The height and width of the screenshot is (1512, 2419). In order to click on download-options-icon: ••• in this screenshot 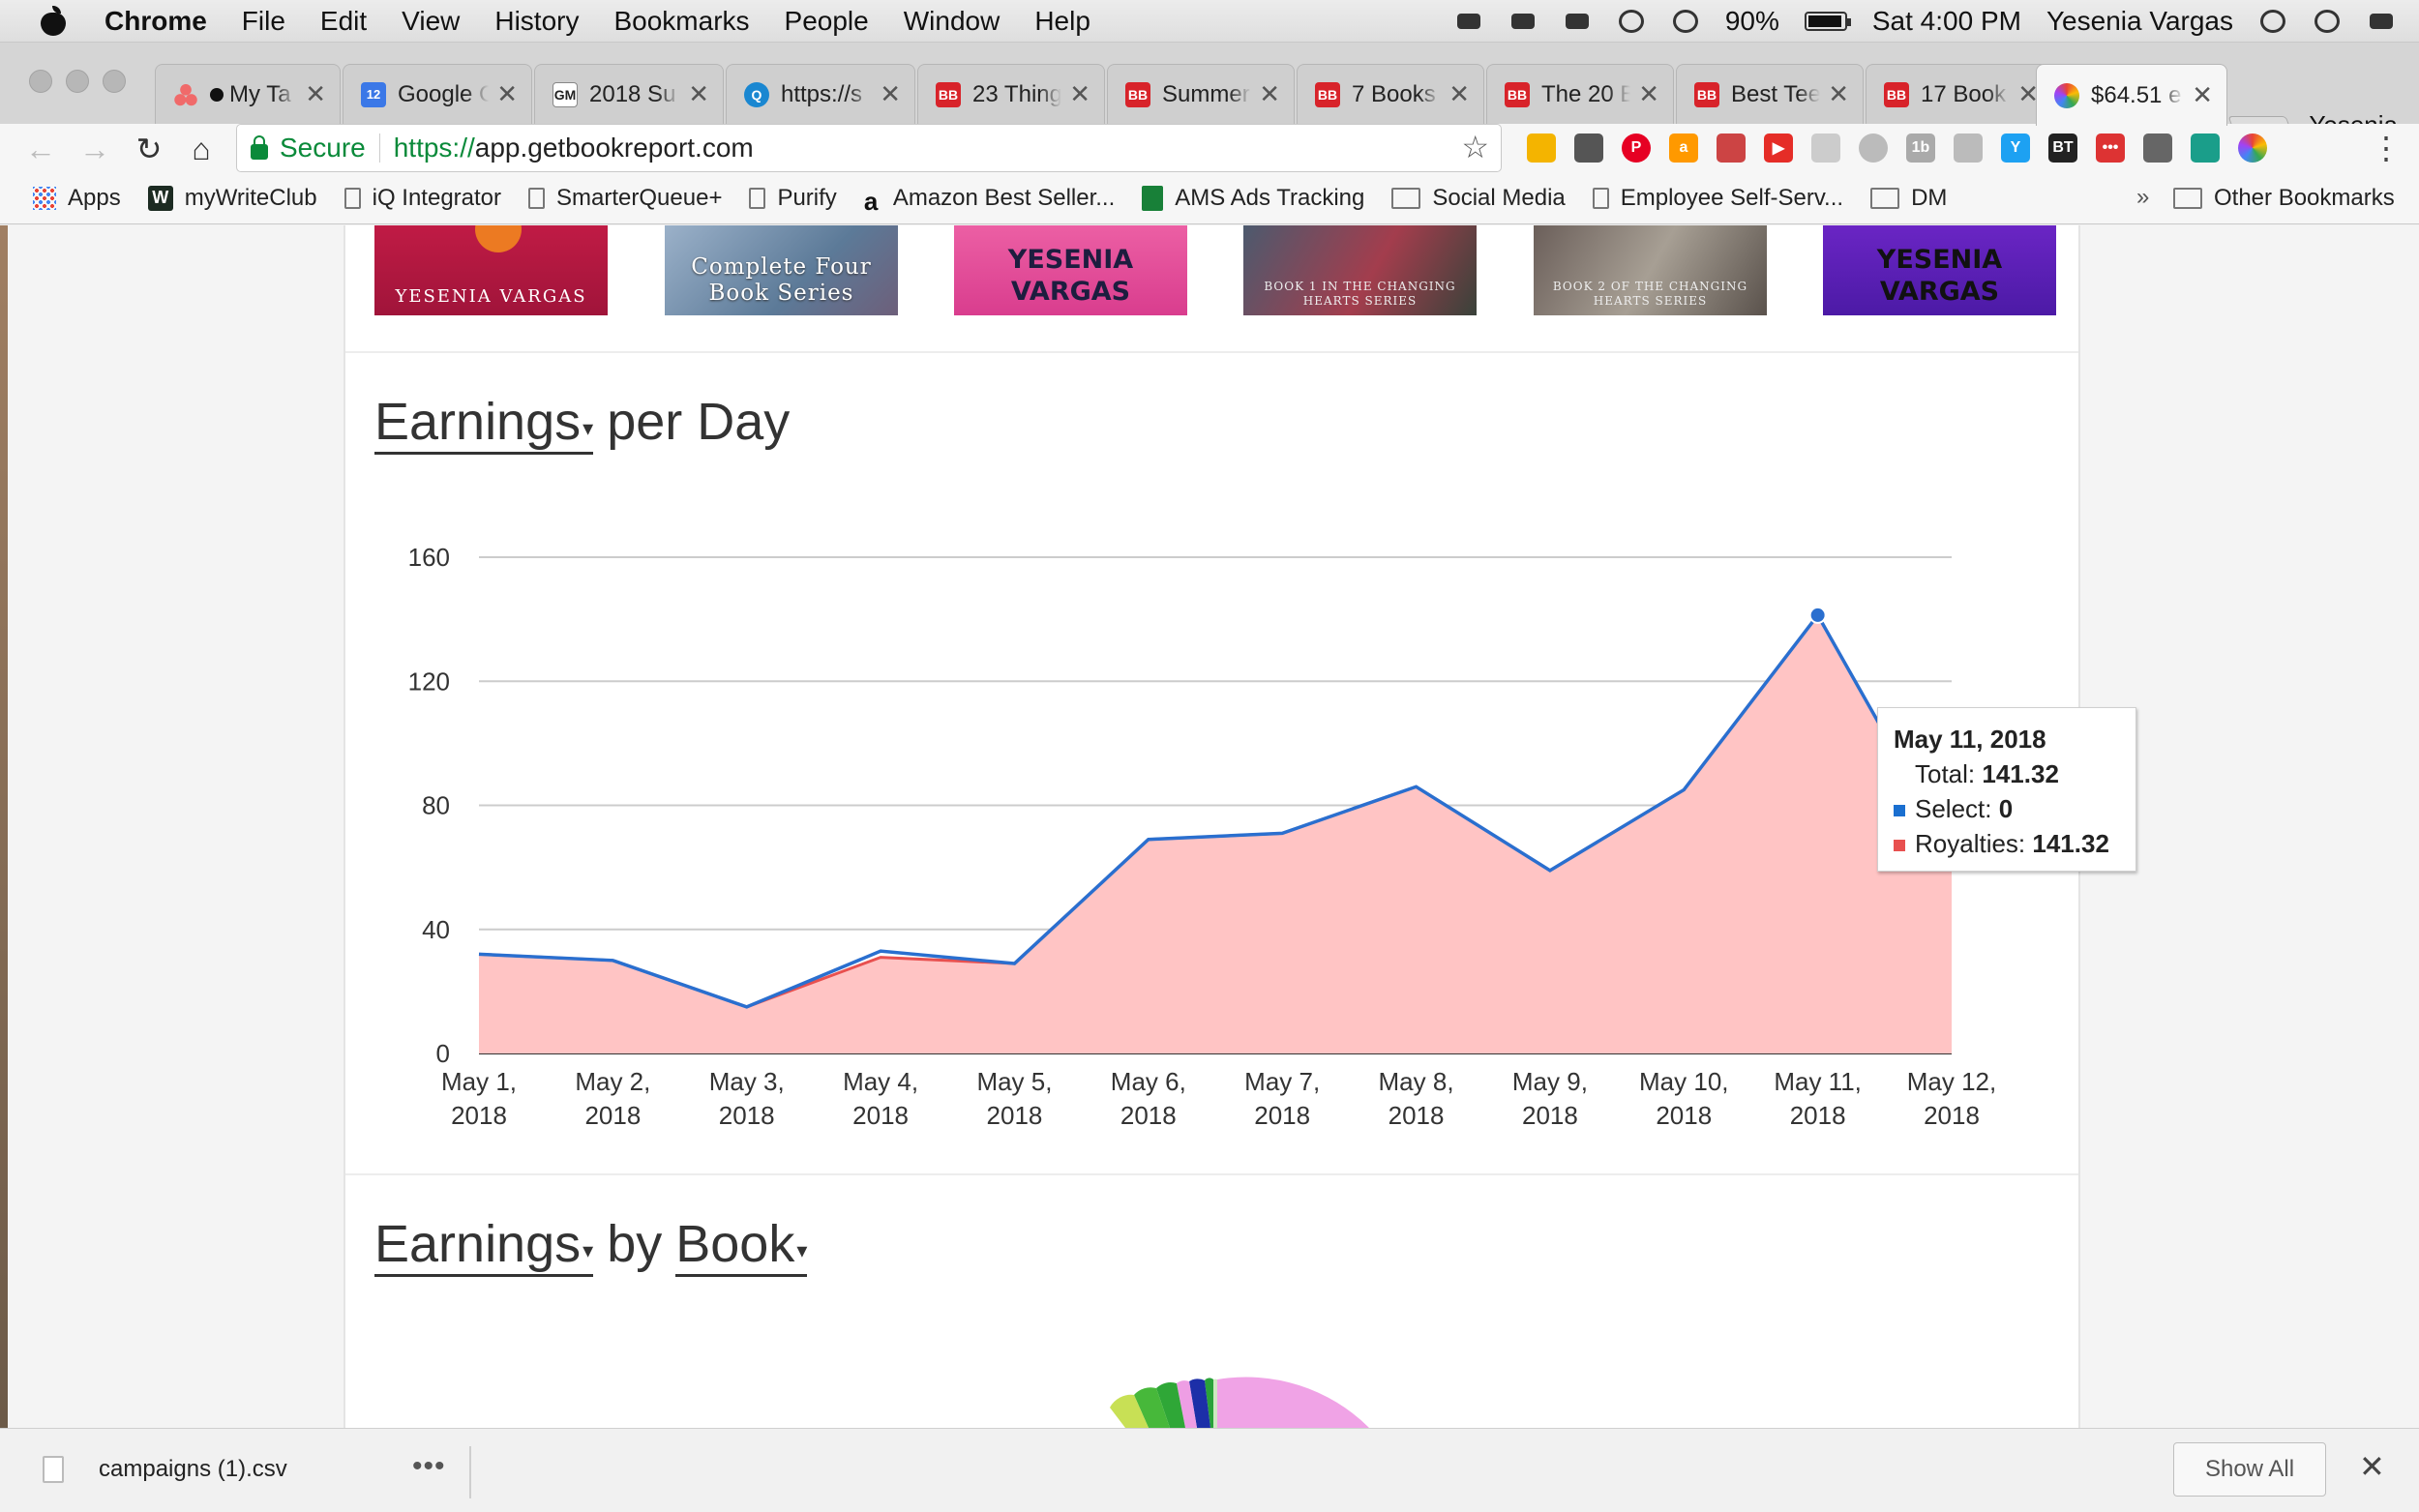, I will do `click(429, 1466)`.